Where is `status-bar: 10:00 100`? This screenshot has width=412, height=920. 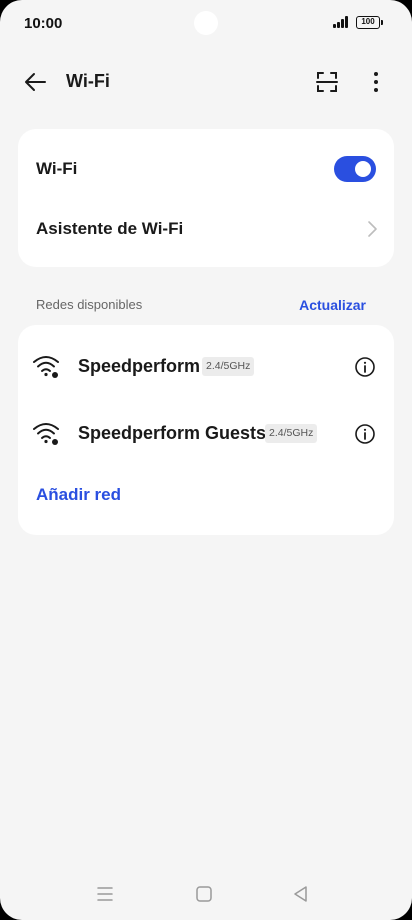 status-bar: 10:00 100 is located at coordinates (206, 23).